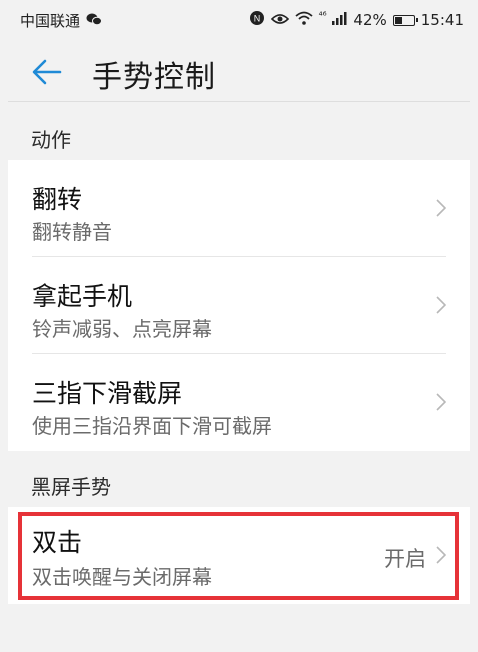  Describe the element at coordinates (107, 393) in the screenshot. I see `list-item-title: 三指下滑截屏` at that location.